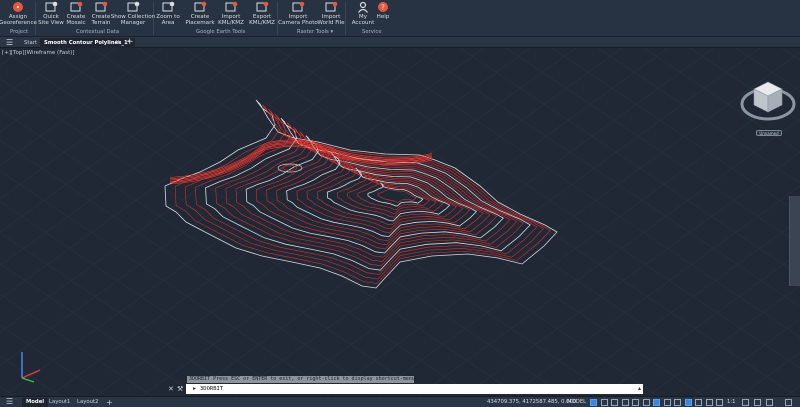  I want to click on selection-cycling-icon, so click(688, 402).